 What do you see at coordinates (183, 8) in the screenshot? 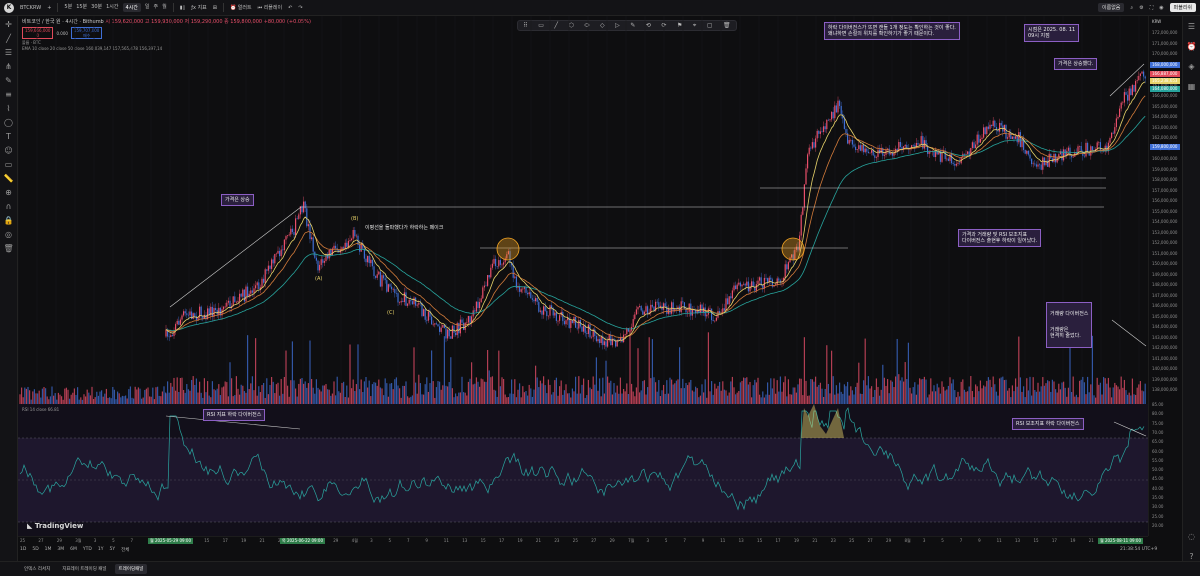
I see `candle-type-icon: ▮▯` at bounding box center [183, 8].